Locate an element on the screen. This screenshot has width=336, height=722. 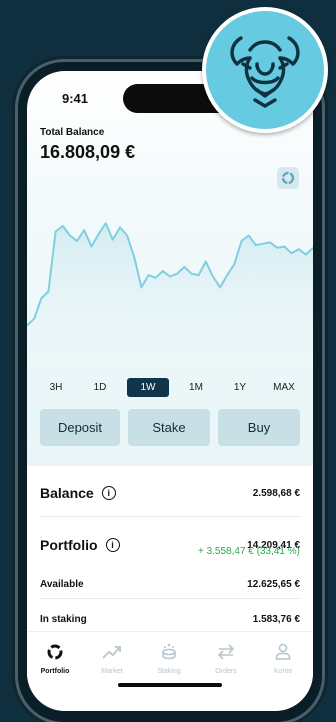
action-buttons: Deposit Stake Buy is located at coordinates (170, 428).